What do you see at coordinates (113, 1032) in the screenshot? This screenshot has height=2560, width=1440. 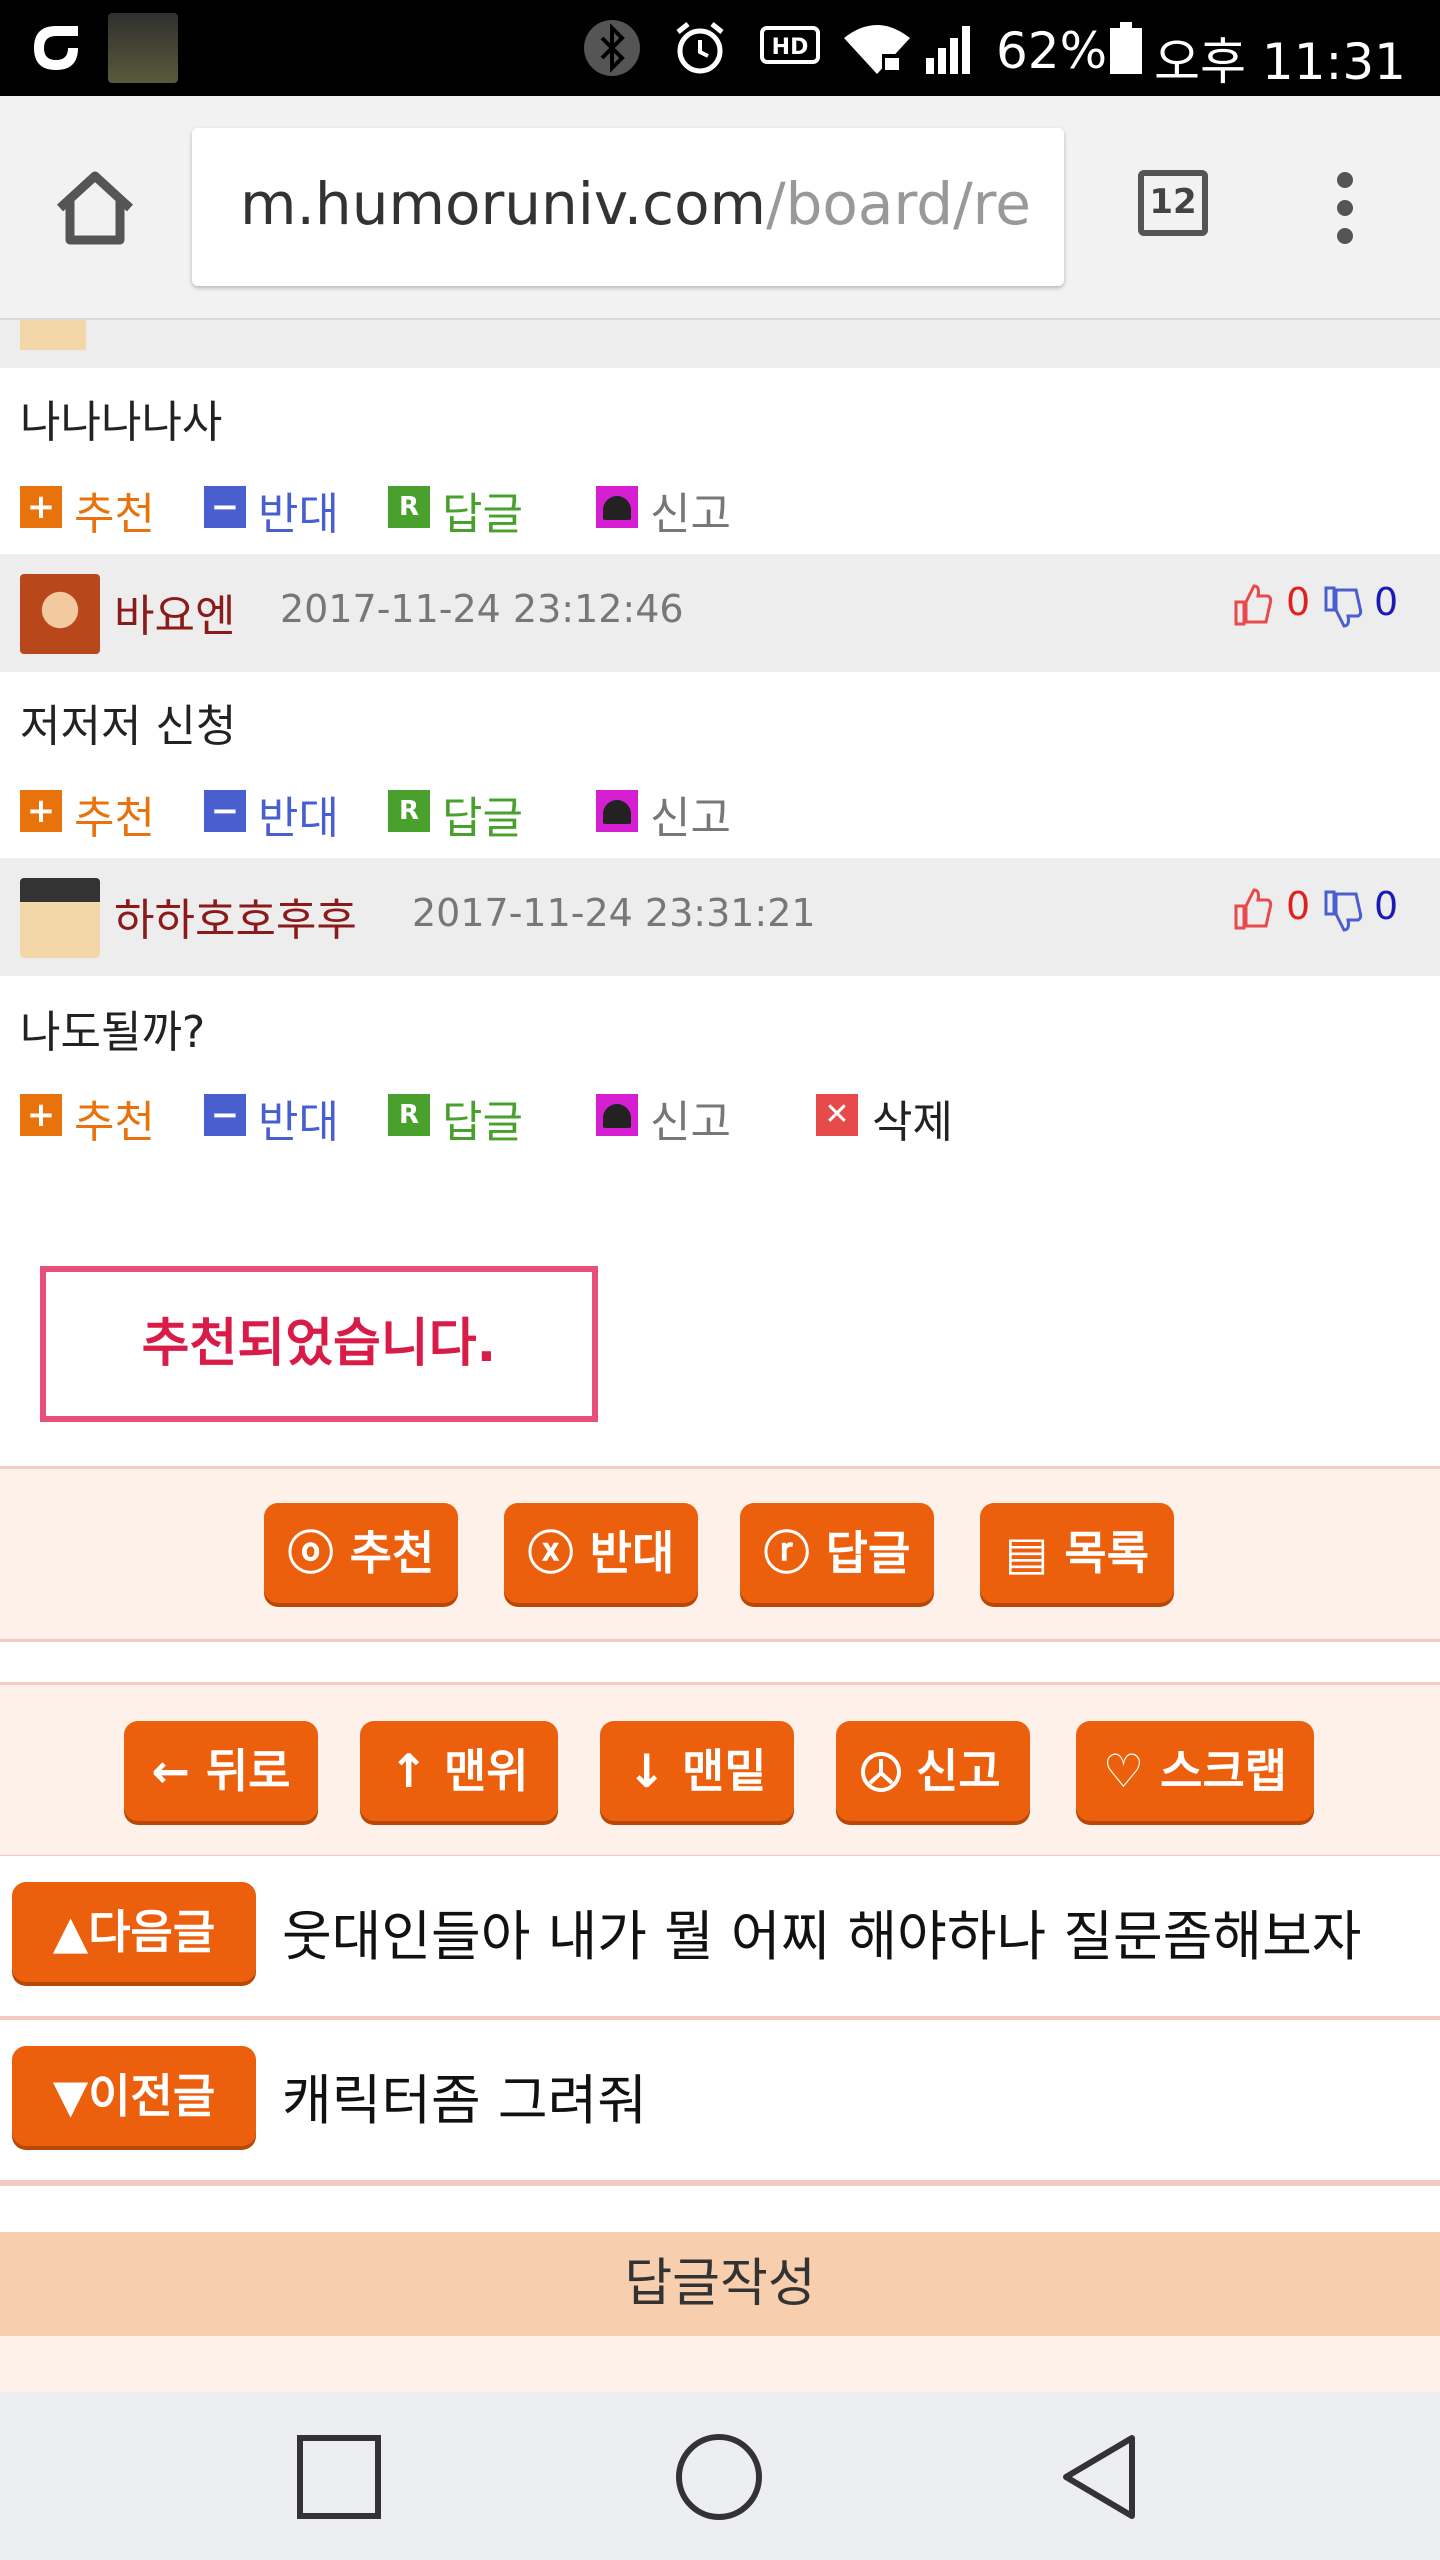 I see `comment-body: 나도될까?` at bounding box center [113, 1032].